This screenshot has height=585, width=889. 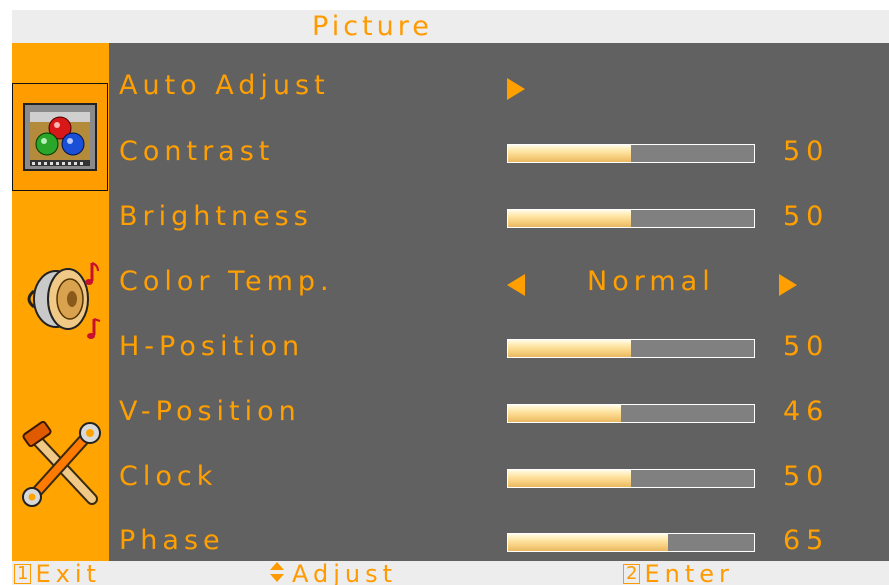 I want to click on phase-label: Phase, so click(x=172, y=540).